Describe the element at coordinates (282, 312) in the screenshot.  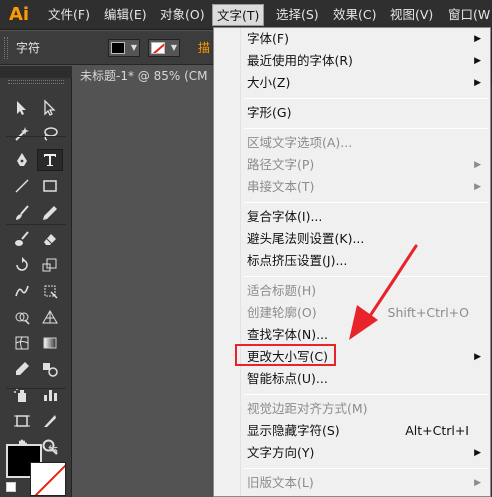
I see `menu-item-label: 创建轮廓(O)` at that location.